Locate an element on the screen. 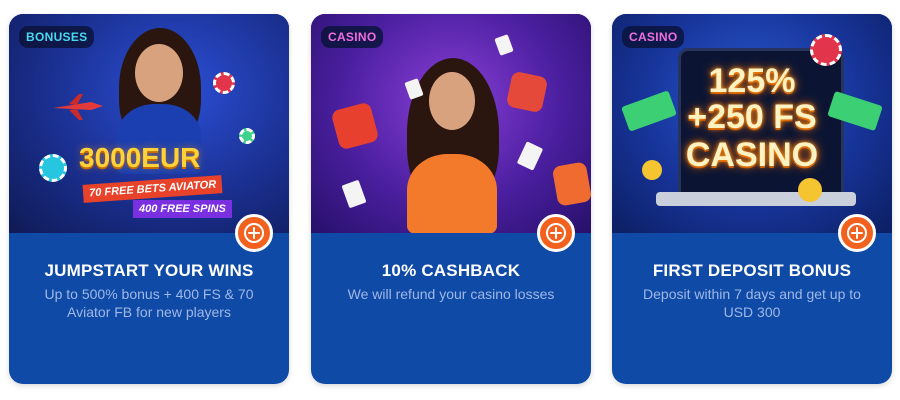 This screenshot has width=900, height=400. coin-icon is located at coordinates (810, 190).